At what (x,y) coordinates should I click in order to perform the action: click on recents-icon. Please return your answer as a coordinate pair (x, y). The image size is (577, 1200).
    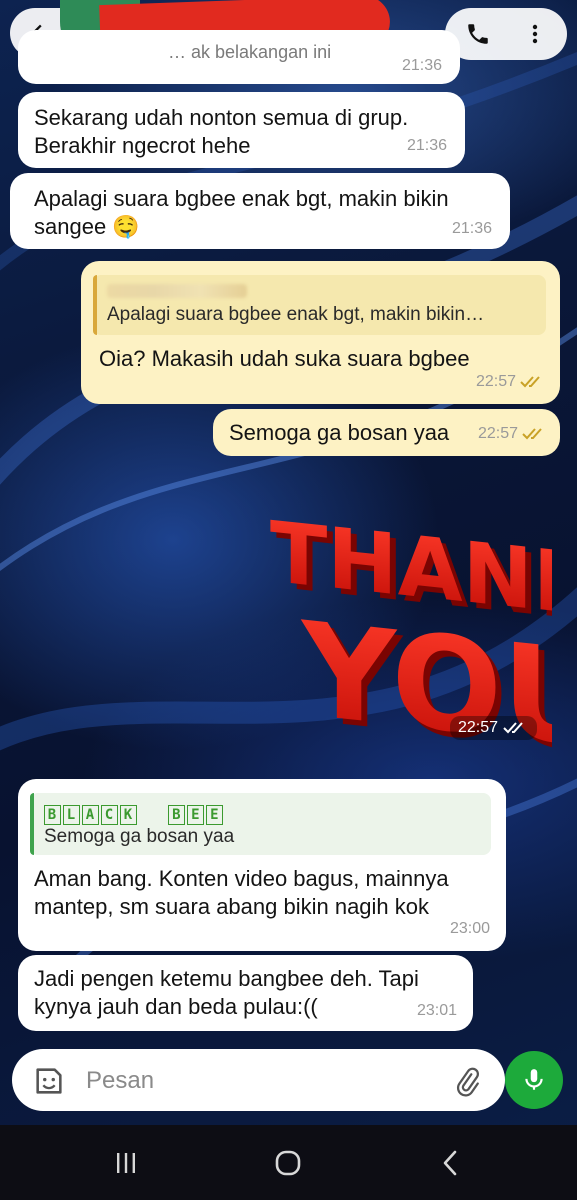
    Looking at the image, I should click on (126, 1163).